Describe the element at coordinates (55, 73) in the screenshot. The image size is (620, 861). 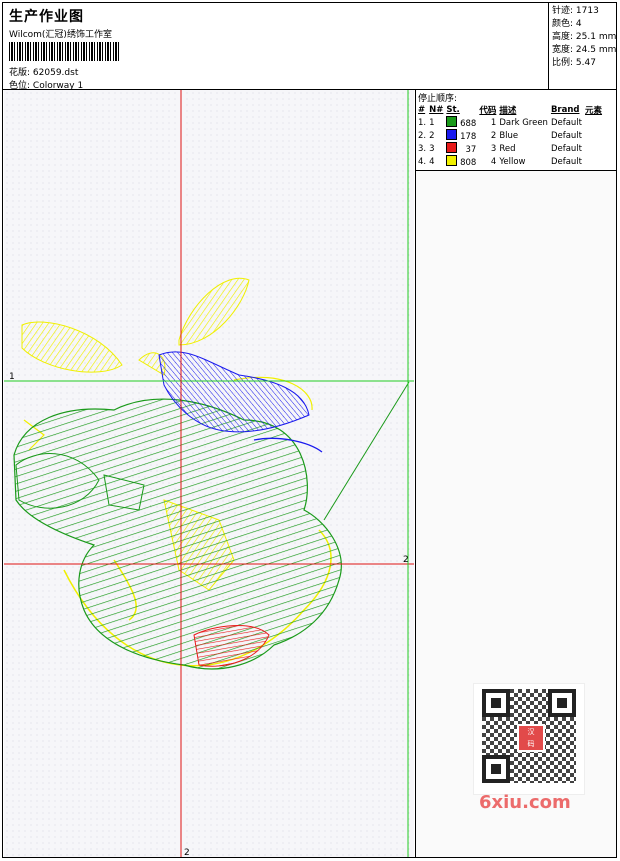
I see `design-file-value: 62059.dst` at that location.